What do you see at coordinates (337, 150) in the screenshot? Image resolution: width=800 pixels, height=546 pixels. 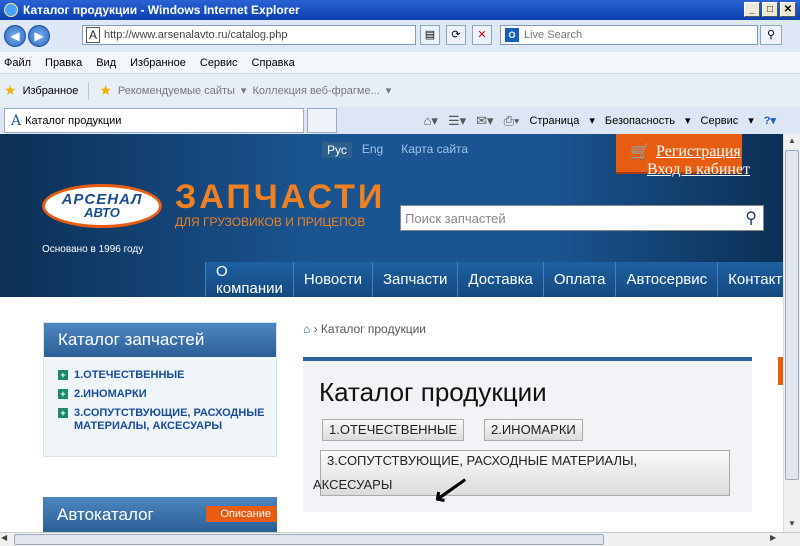 I see `lang-ru: Рус` at bounding box center [337, 150].